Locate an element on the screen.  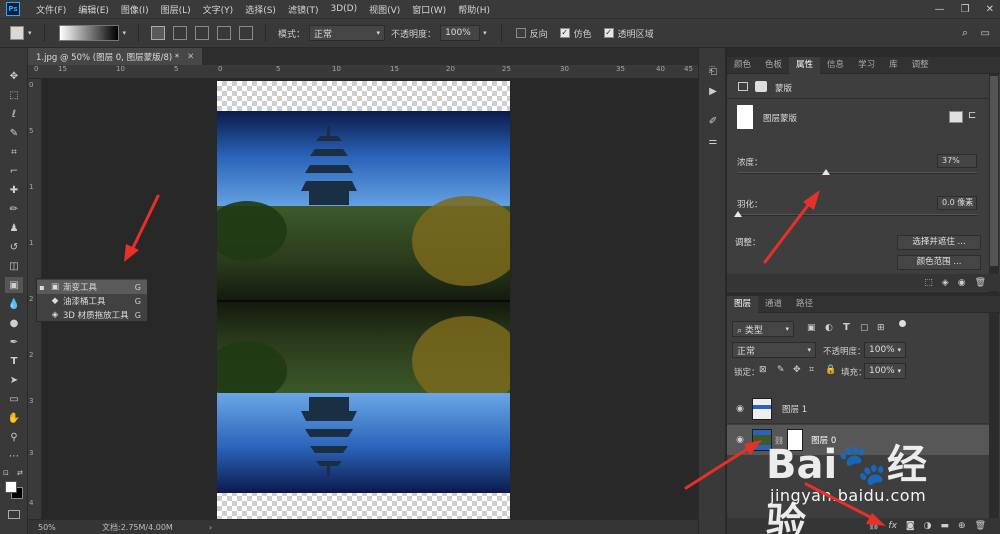
menu-filter: 滤镜(T) is located at coordinates (303, 9).